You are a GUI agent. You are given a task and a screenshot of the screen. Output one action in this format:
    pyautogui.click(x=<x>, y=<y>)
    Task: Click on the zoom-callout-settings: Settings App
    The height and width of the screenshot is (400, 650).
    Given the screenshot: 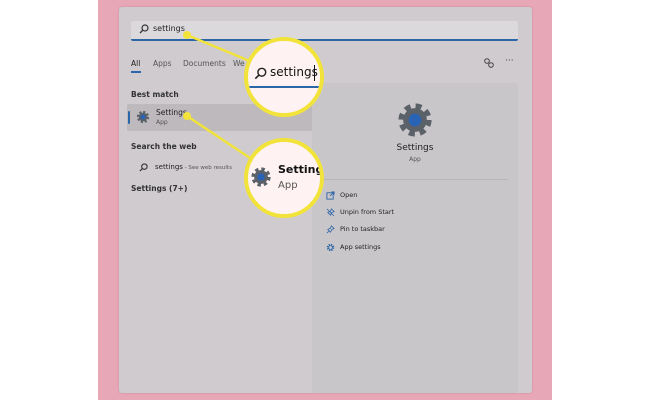 What is the action you would take?
    pyautogui.click(x=284, y=178)
    